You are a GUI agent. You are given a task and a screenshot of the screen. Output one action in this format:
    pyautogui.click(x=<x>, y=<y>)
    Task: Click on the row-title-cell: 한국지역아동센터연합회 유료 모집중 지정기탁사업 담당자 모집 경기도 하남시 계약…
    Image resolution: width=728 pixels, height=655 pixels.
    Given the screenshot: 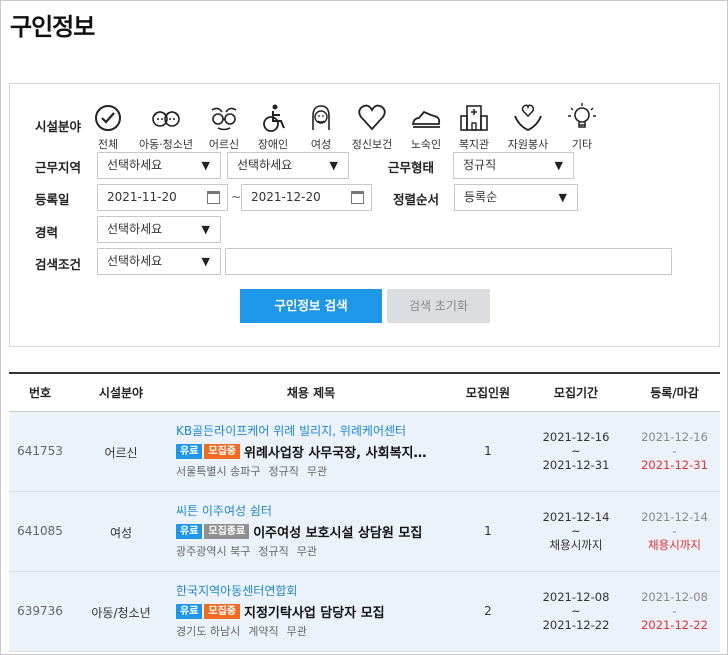 What is the action you would take?
    pyautogui.click(x=316, y=610)
    